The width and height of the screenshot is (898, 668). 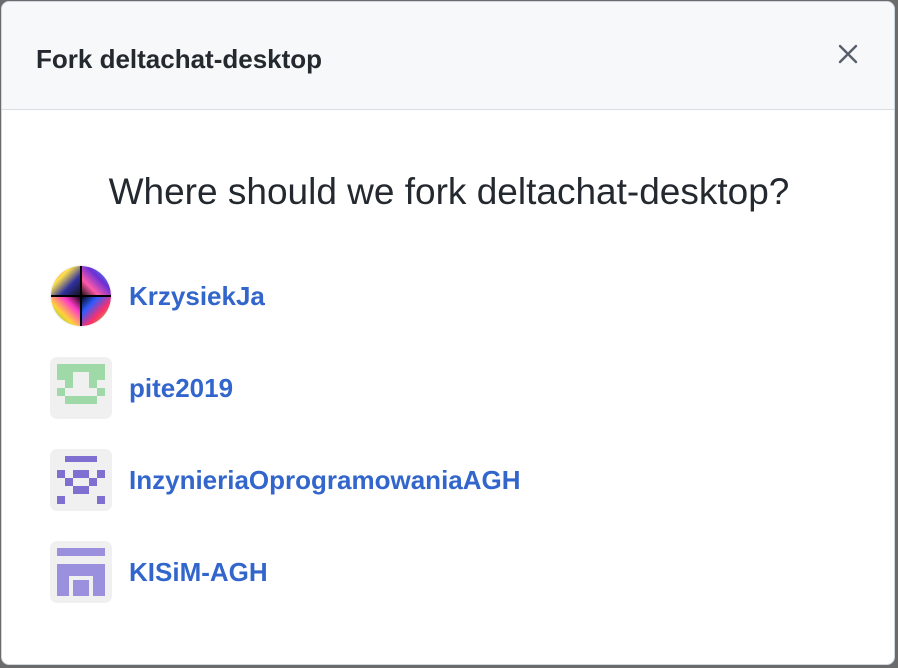 I want to click on owner-link-kisim-agh: KISiM-AGH, so click(x=198, y=572).